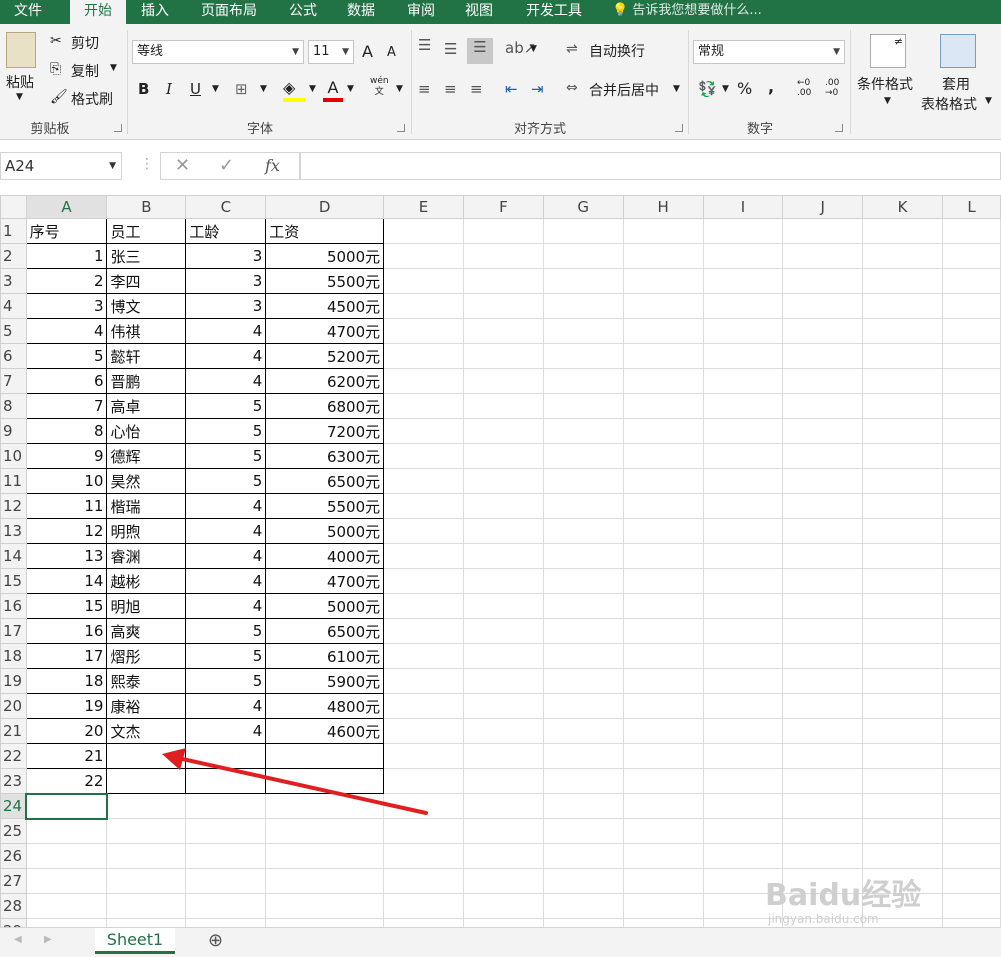 The height and width of the screenshot is (957, 1001). What do you see at coordinates (503, 207) in the screenshot?
I see `column-header-f: F` at bounding box center [503, 207].